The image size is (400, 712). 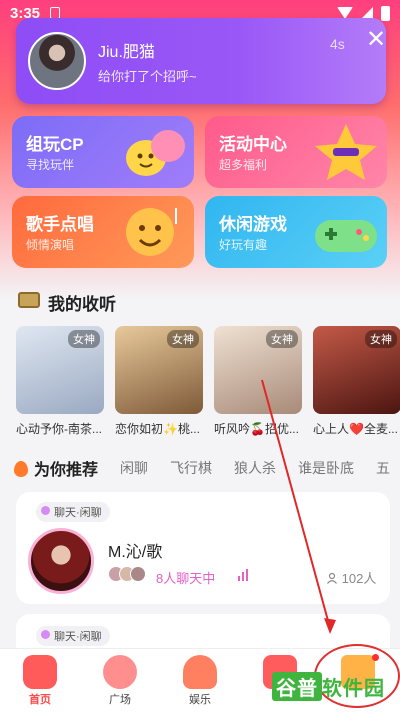 What do you see at coordinates (297, 686) in the screenshot?
I see `watermark-part1: 谷普` at bounding box center [297, 686].